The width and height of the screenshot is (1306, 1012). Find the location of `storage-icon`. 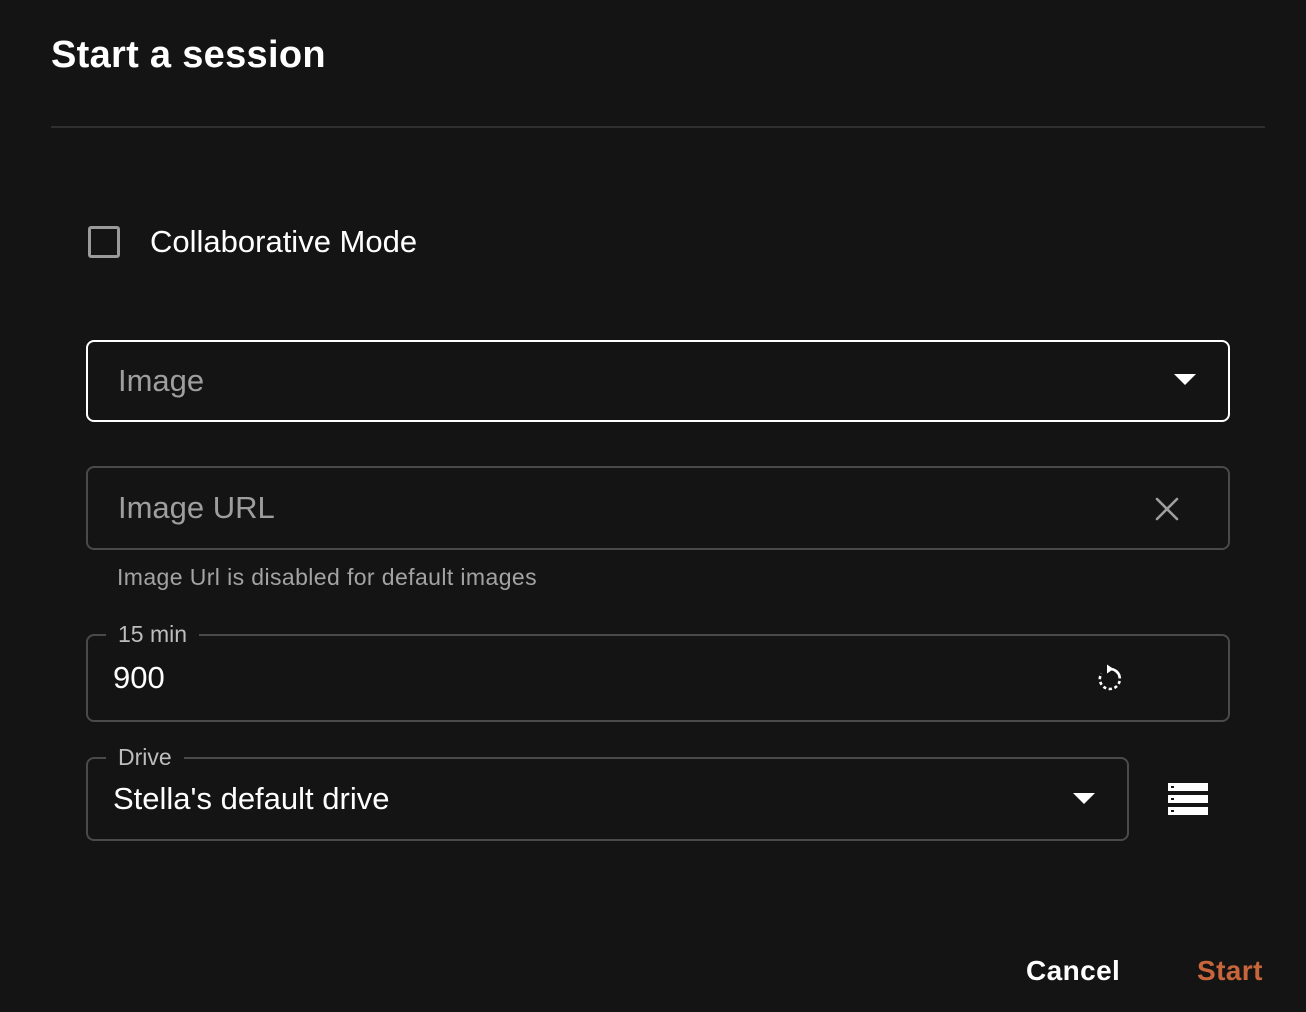

storage-icon is located at coordinates (1188, 799).